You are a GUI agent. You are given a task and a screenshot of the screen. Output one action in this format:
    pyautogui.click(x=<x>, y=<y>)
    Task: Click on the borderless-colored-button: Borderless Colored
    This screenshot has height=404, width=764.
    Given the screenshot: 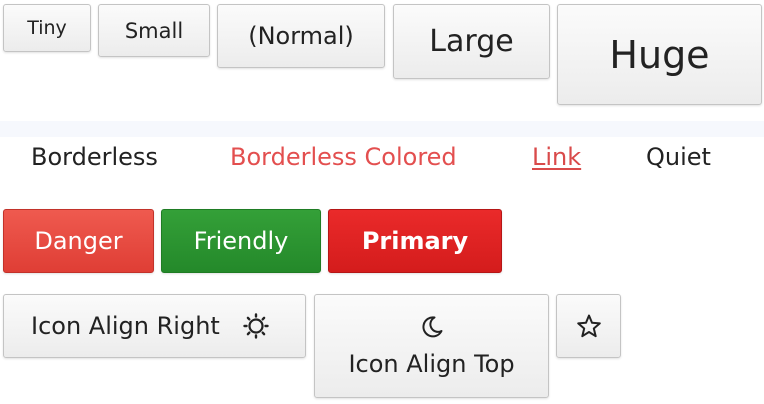 What is the action you would take?
    pyautogui.click(x=343, y=157)
    